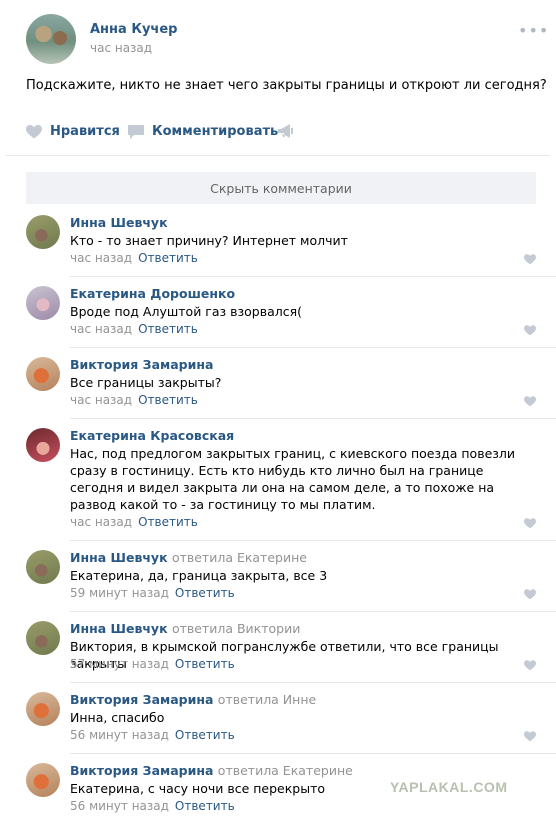 Image resolution: width=556 pixels, height=818 pixels. I want to click on post-author-name: Анна Кучер, so click(133, 29).